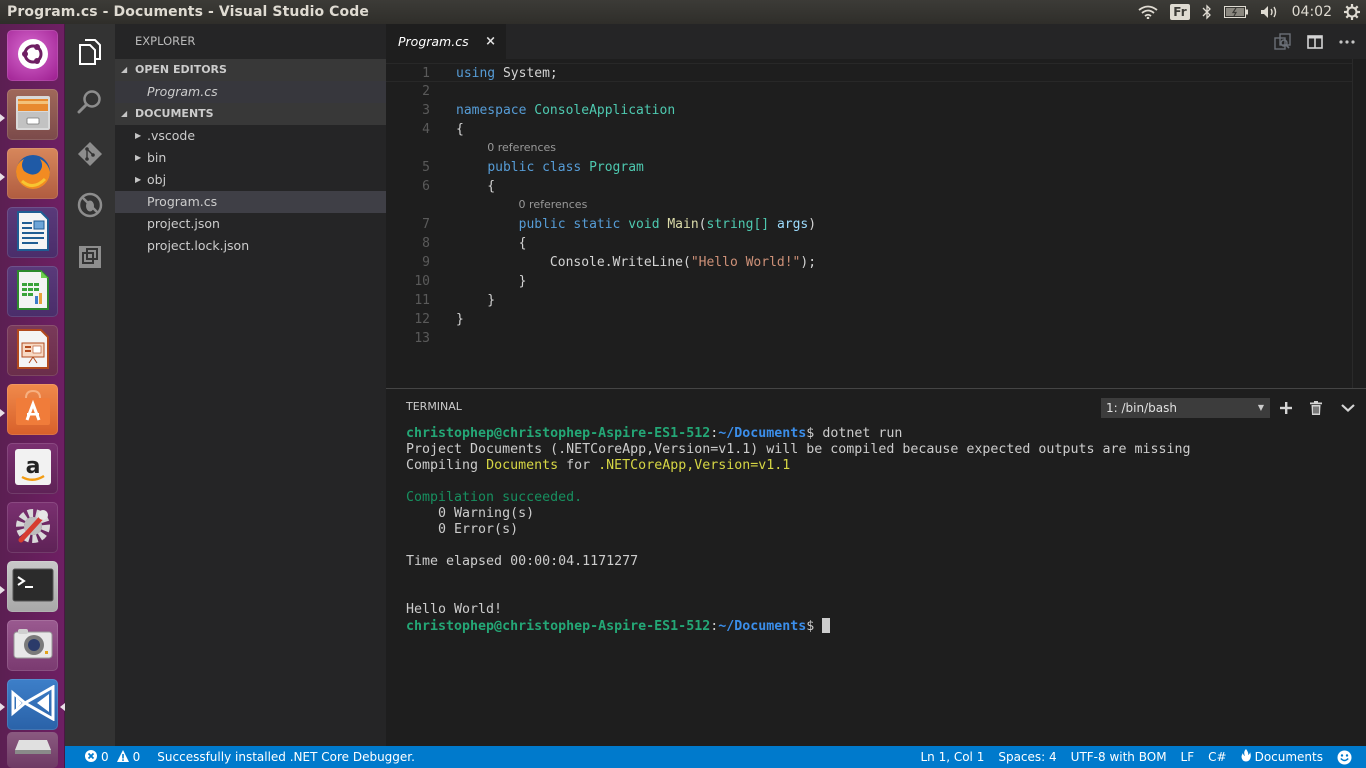  I want to click on code-line: 13, so click(875, 338).